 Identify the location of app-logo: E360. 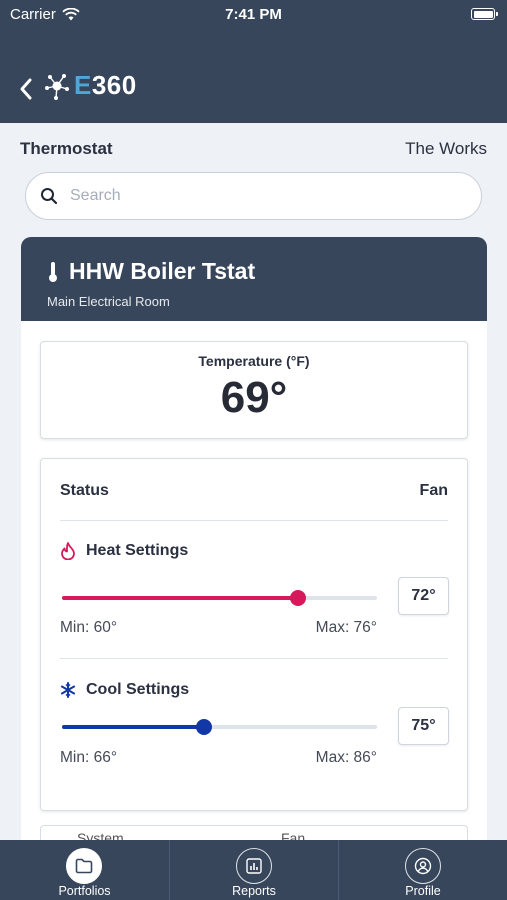
(90, 85).